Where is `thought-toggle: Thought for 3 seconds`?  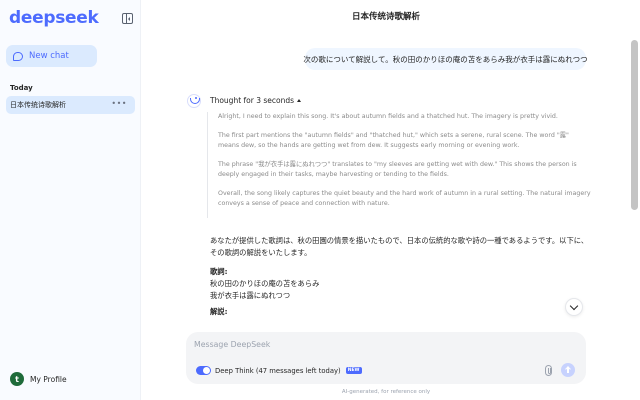 thought-toggle: Thought for 3 seconds is located at coordinates (256, 100).